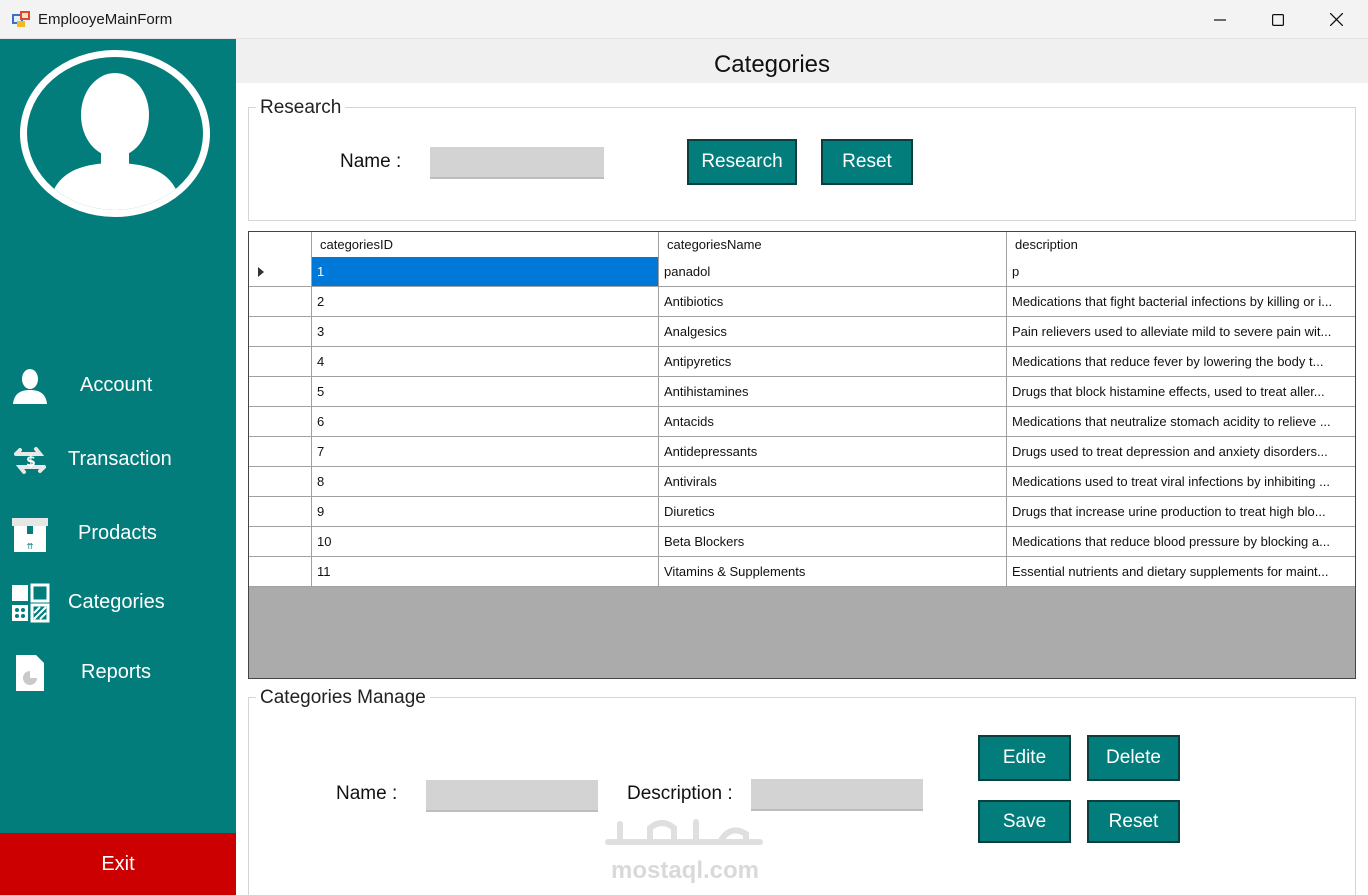 This screenshot has width=1368, height=895. I want to click on sidebar-item-prodacts: ⇈ Prodacts, so click(118, 534).